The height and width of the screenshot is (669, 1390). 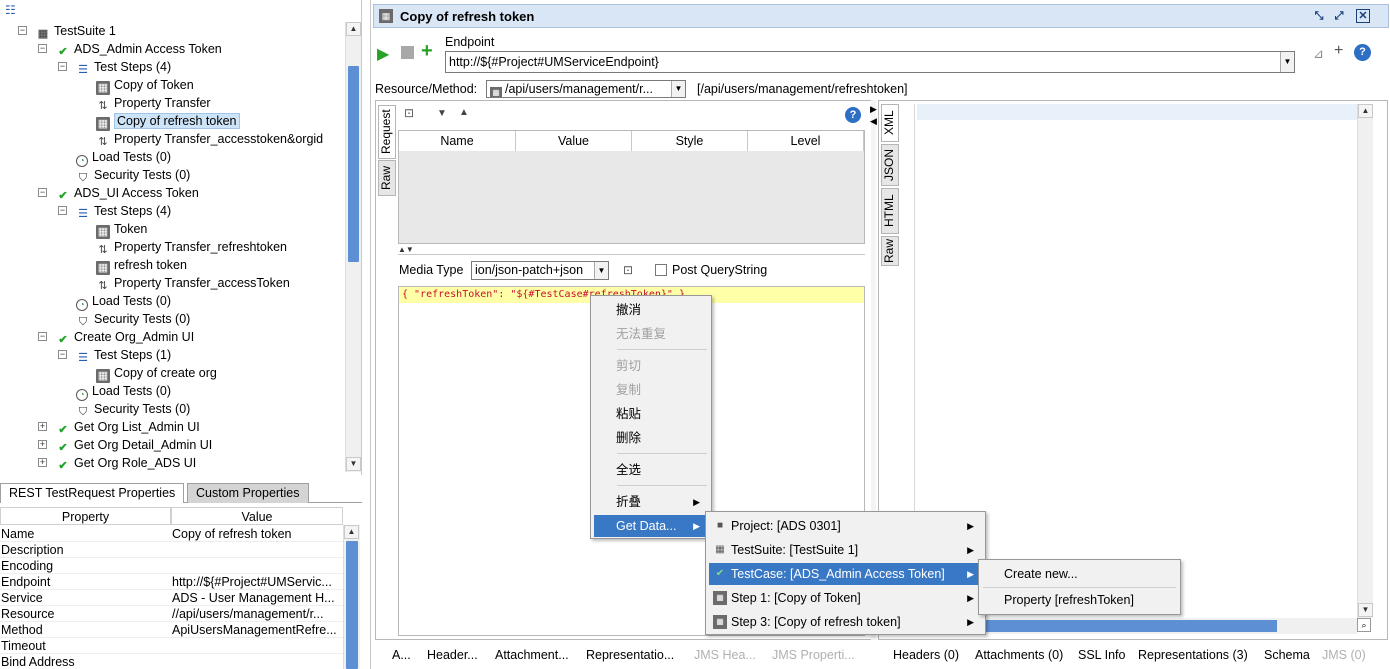 What do you see at coordinates (171, 566) in the screenshot?
I see `table-row: Encoding` at bounding box center [171, 566].